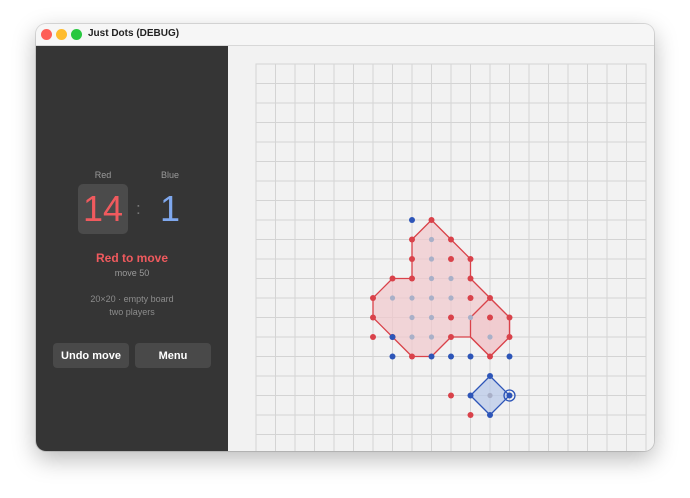 The image size is (690, 498). What do you see at coordinates (103, 209) in the screenshot?
I see `red-score: 14` at bounding box center [103, 209].